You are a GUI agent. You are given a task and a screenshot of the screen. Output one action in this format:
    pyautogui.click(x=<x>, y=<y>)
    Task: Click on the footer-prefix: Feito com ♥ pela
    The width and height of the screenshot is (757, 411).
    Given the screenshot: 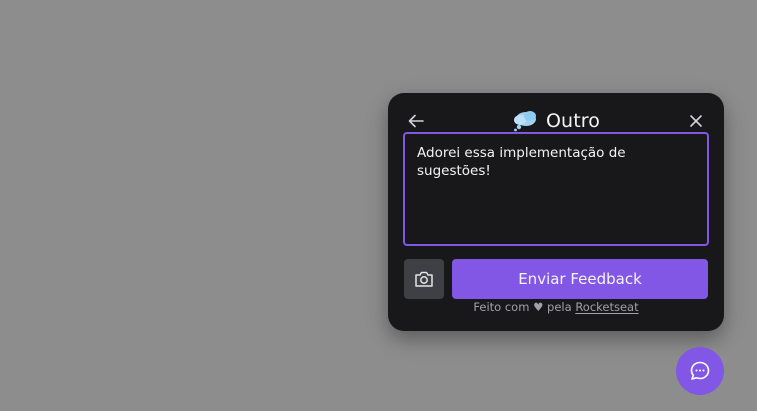 What is the action you would take?
    pyautogui.click(x=524, y=307)
    